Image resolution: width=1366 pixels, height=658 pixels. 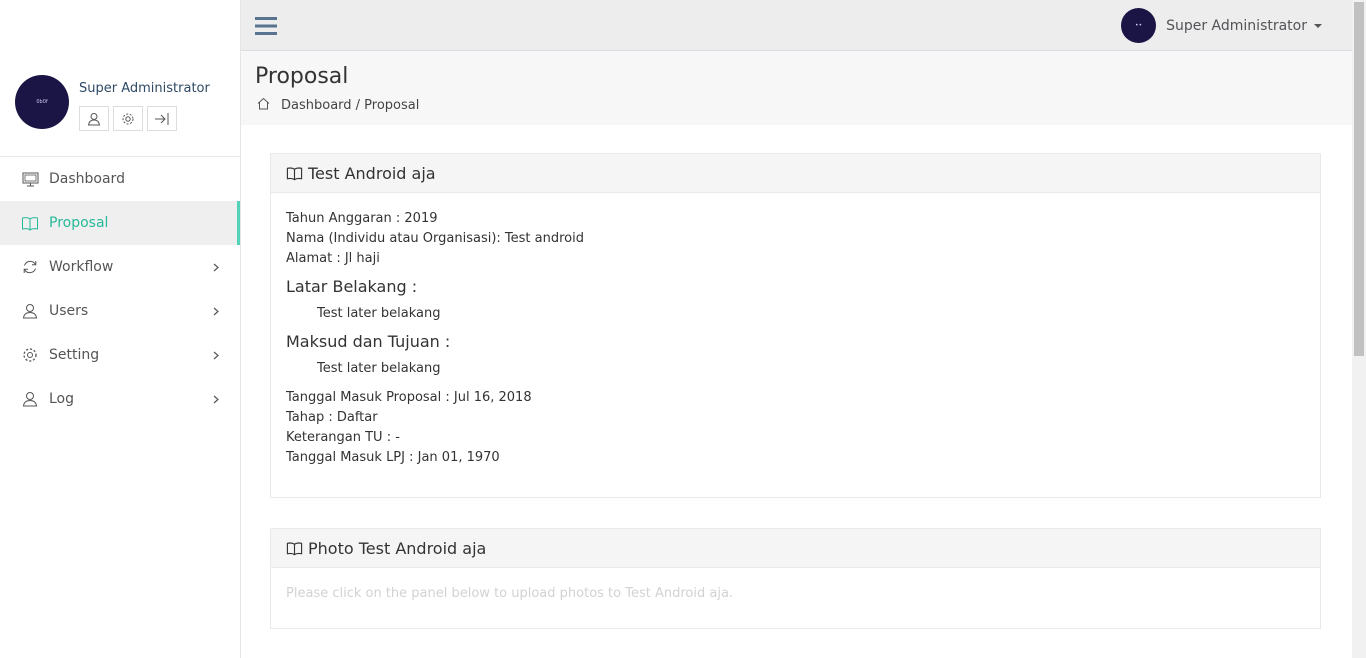 What do you see at coordinates (120, 355) in the screenshot?
I see `sidebar-item-setting: Setting` at bounding box center [120, 355].